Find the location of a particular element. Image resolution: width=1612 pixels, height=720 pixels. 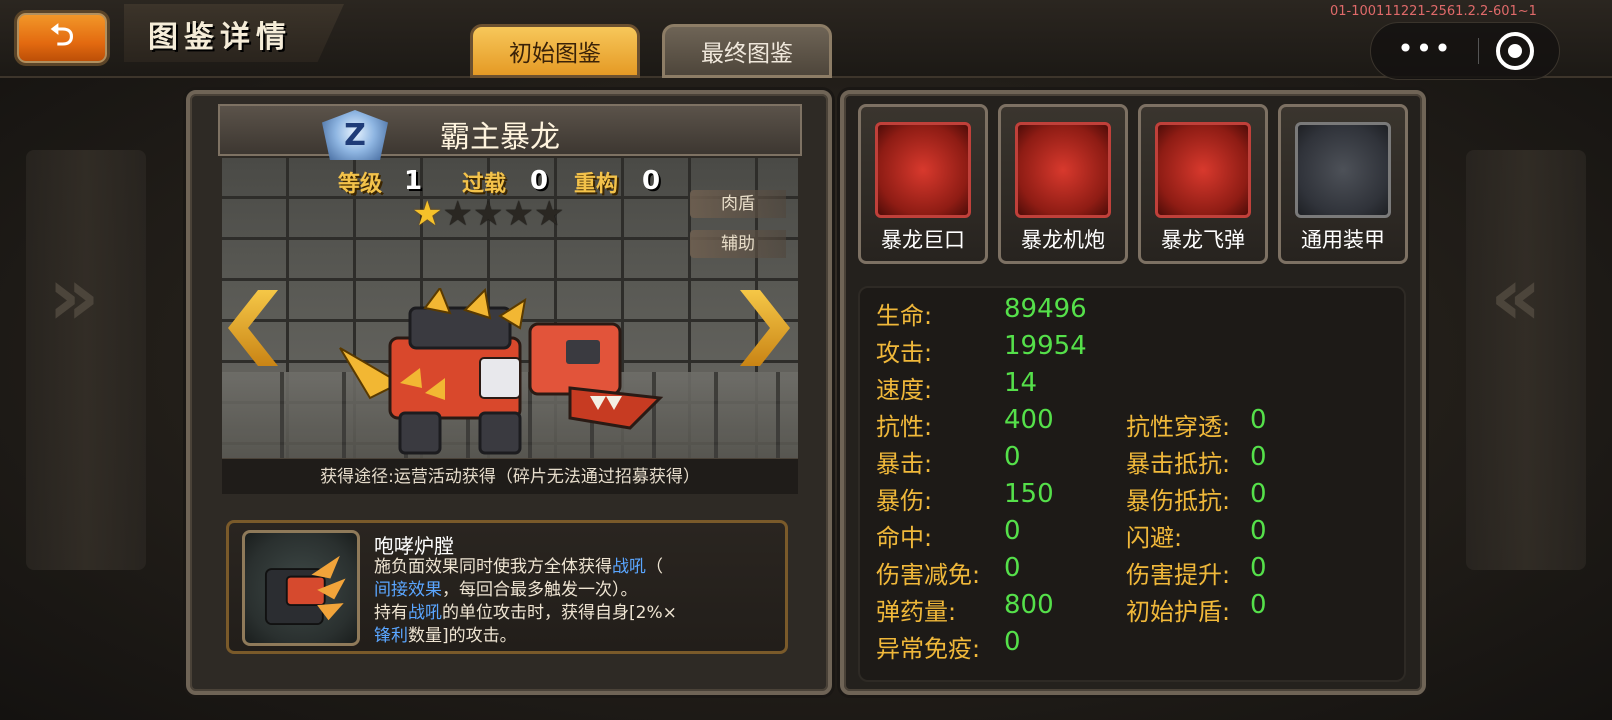

overload-value: 0 is located at coordinates (539, 181).